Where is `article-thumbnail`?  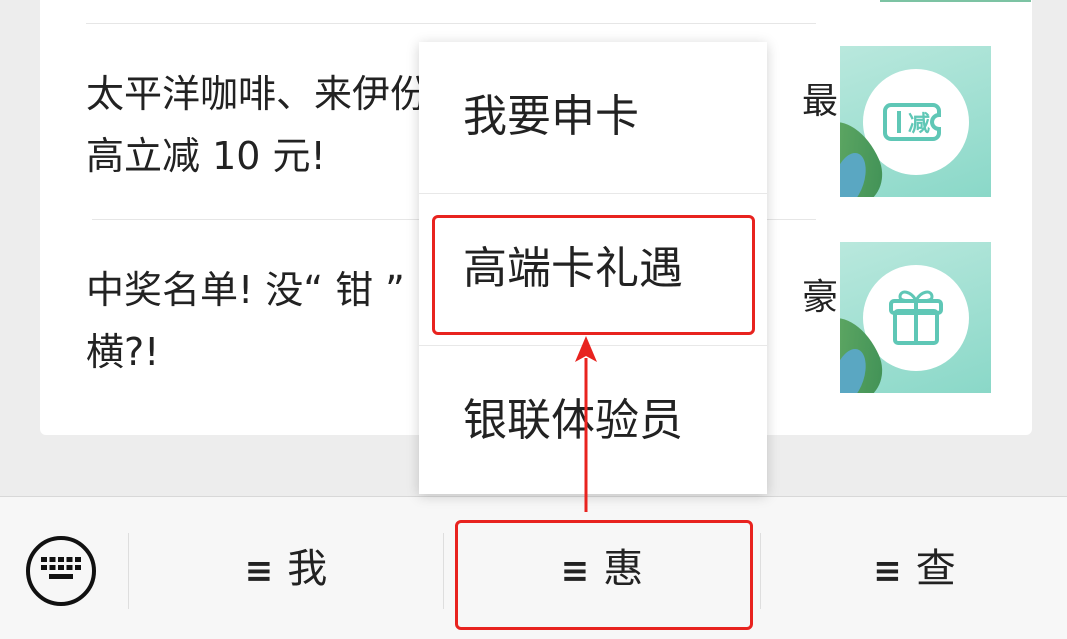 article-thumbnail is located at coordinates (915, 317).